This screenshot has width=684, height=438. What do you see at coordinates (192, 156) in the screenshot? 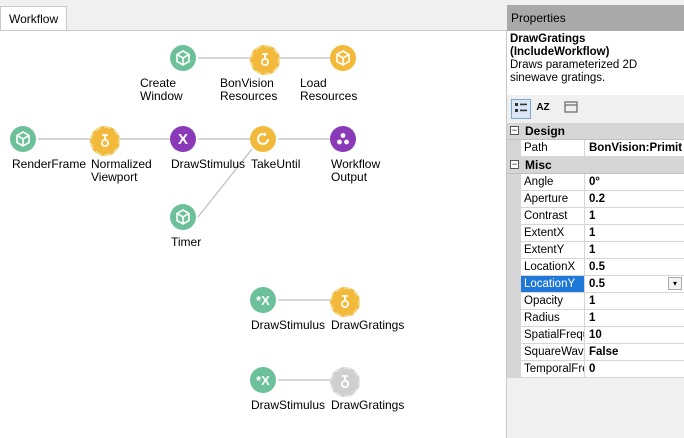
I see `node-draw-stimulus: X DrawStimulus` at bounding box center [192, 156].